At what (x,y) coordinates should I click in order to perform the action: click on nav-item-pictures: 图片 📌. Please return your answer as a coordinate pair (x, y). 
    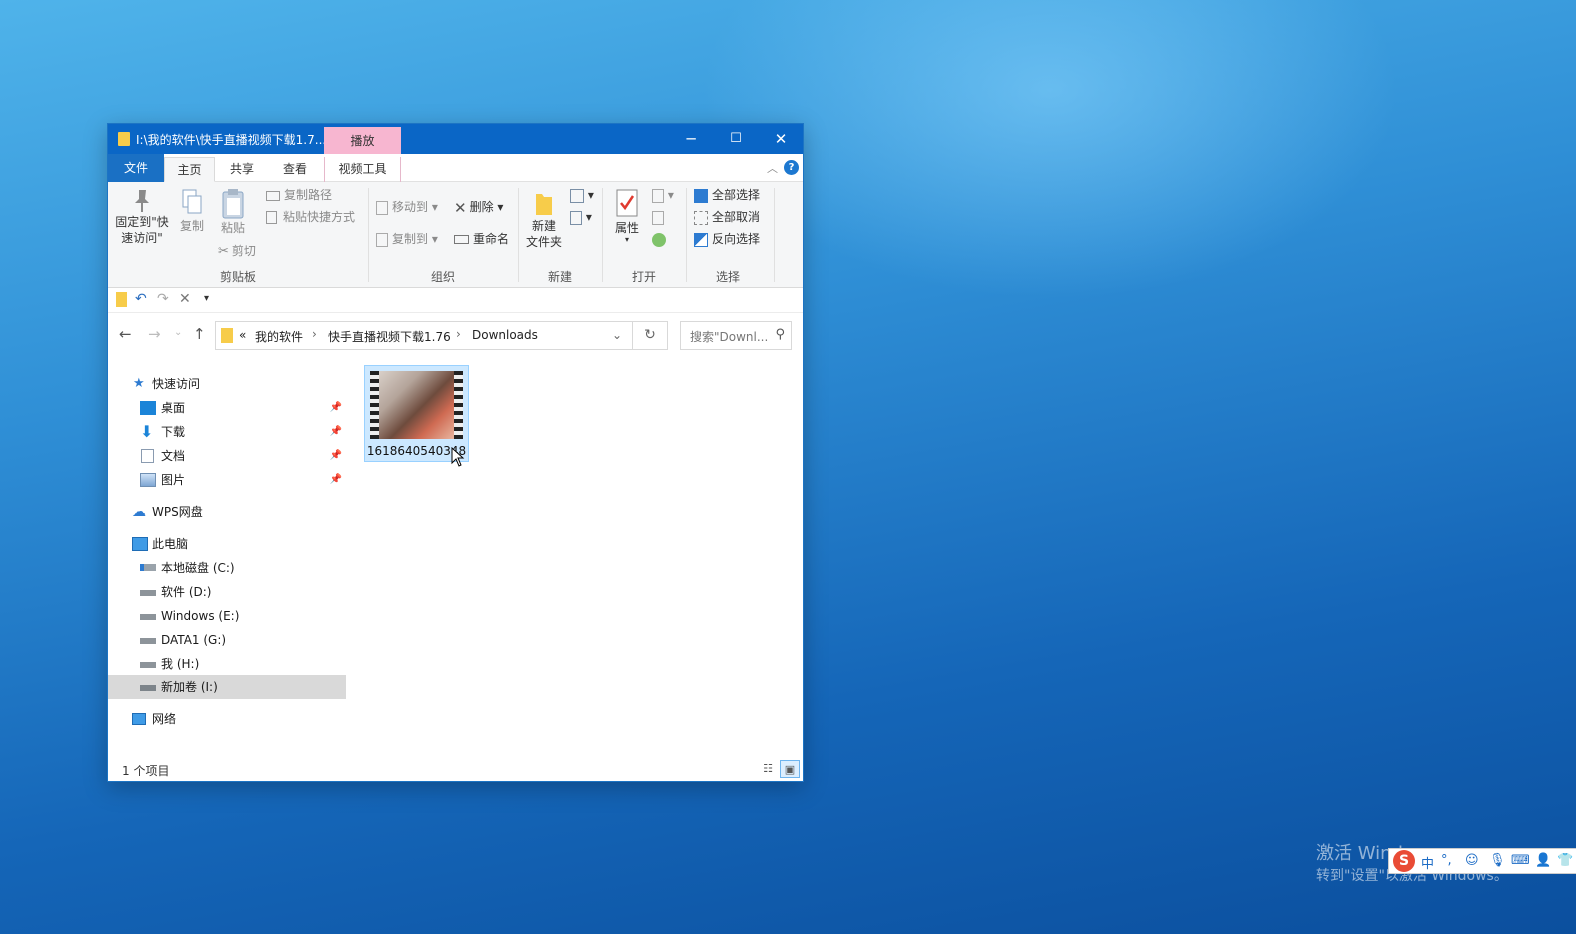
    Looking at the image, I should click on (227, 480).